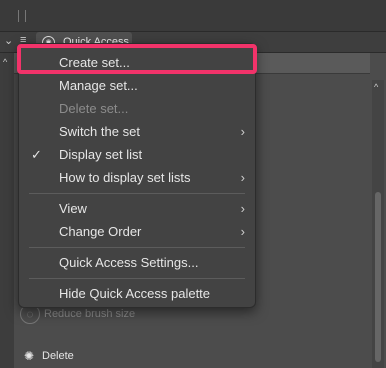 This screenshot has width=386, height=368. Describe the element at coordinates (58, 356) in the screenshot. I see `palette-item-label: Delete` at that location.